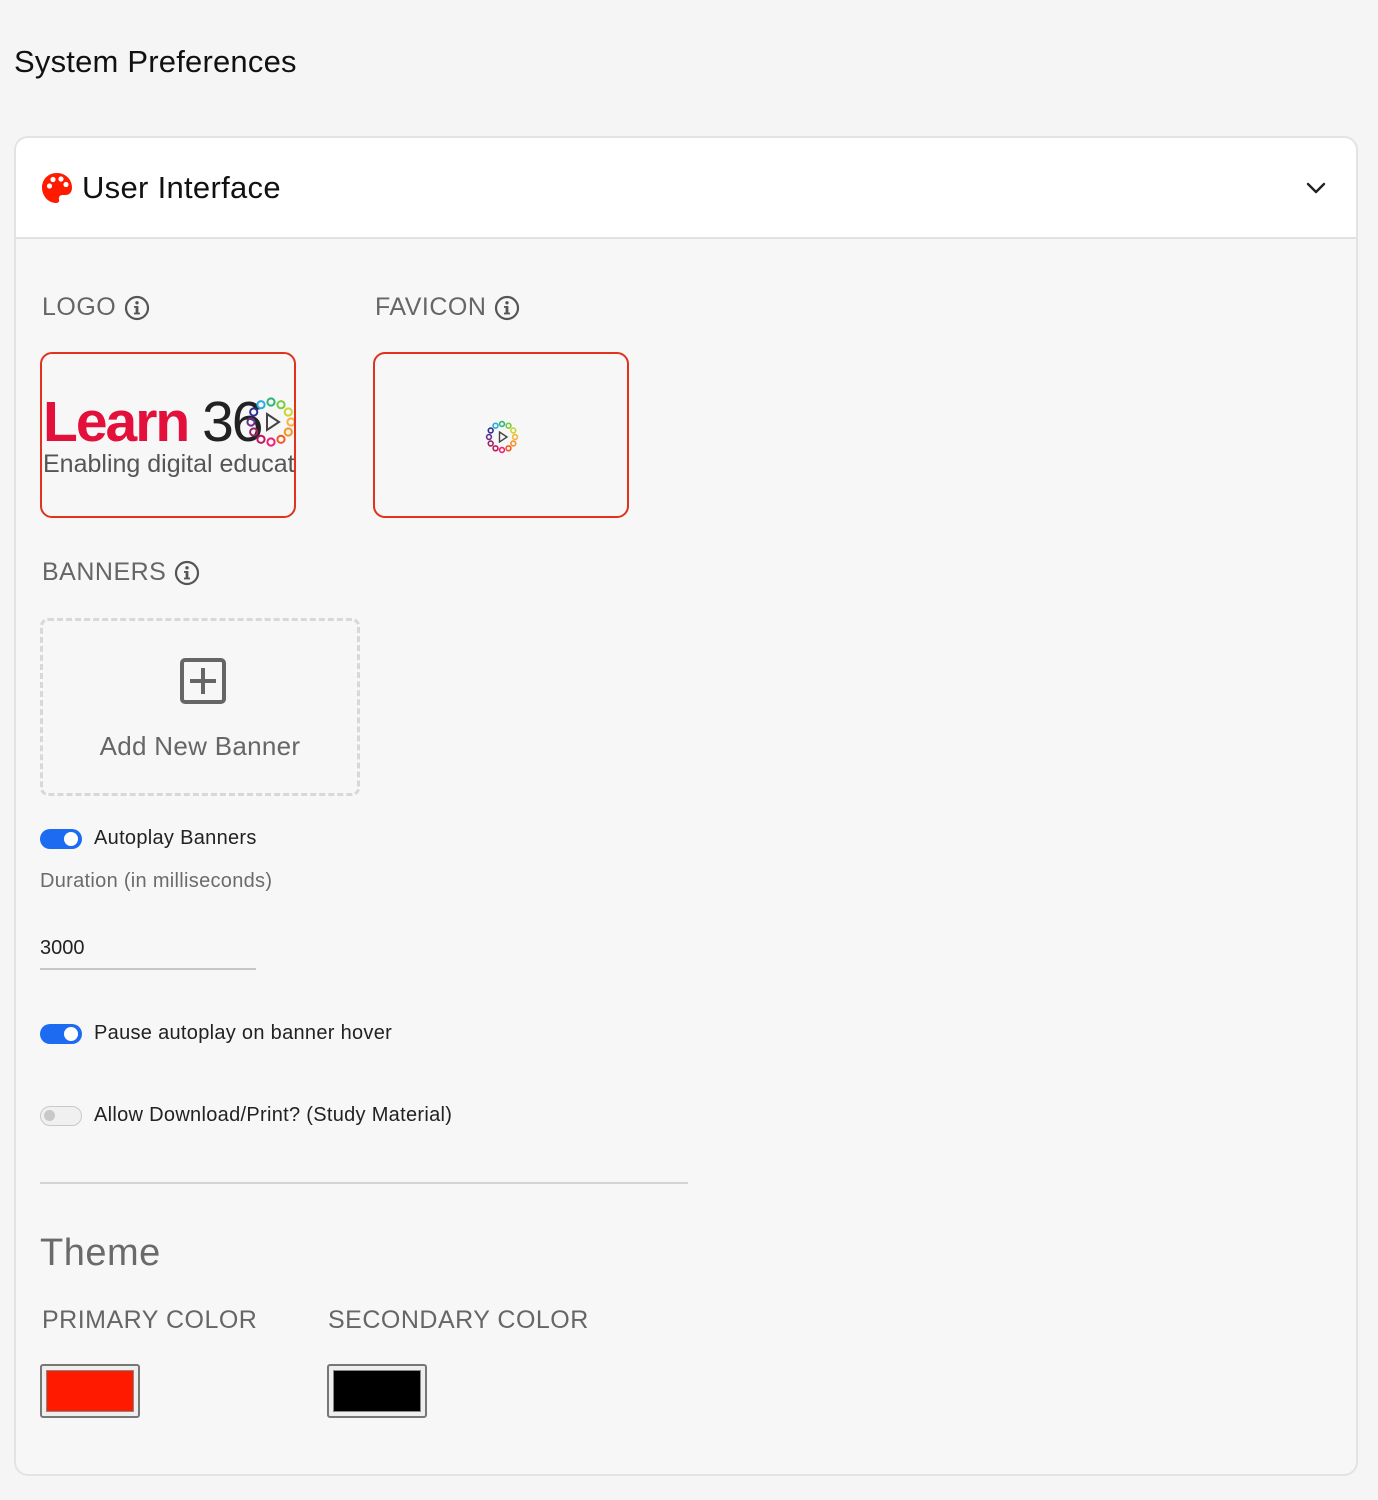 The image size is (1378, 1500). I want to click on section-title: User Interface, so click(181, 187).